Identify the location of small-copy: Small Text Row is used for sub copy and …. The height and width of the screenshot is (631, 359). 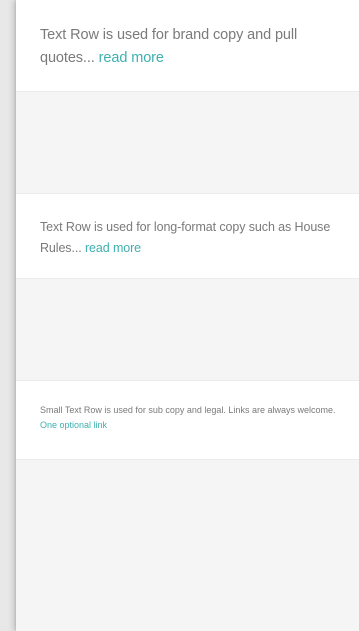
(188, 410).